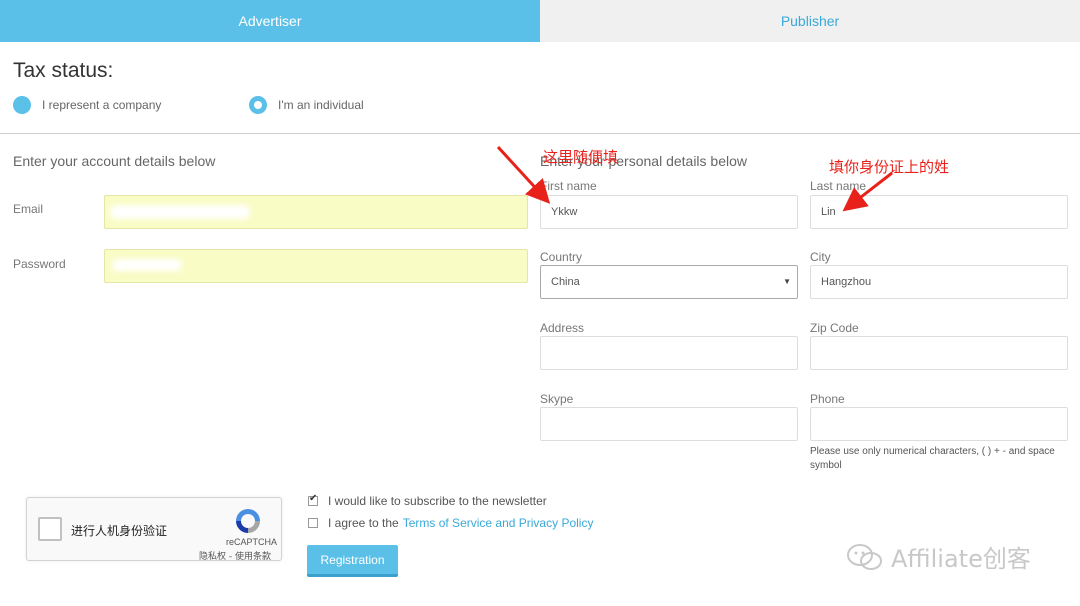 This screenshot has width=1080, height=606. What do you see at coordinates (669, 424) in the screenshot?
I see `skype-input` at bounding box center [669, 424].